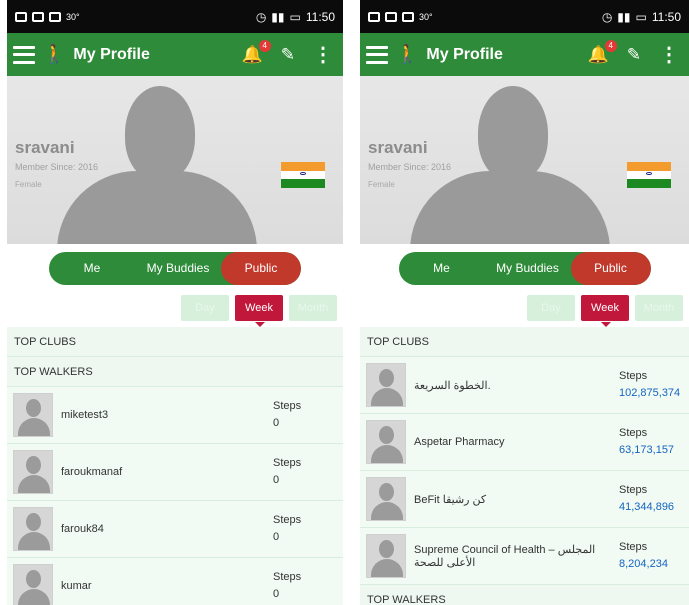 The height and width of the screenshot is (605, 689). I want to click on steps-value: 102,875,374, so click(650, 393).